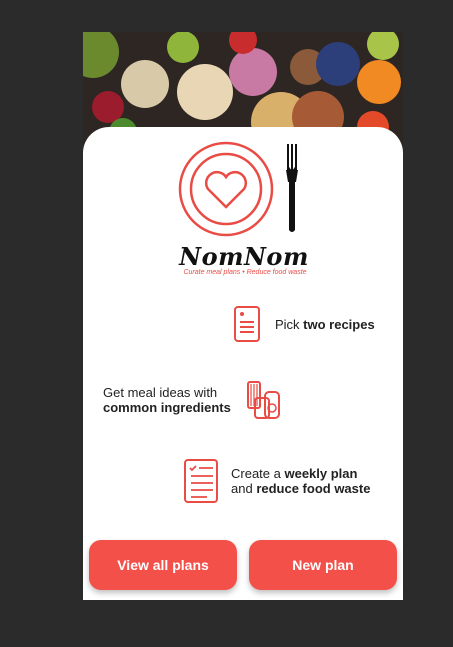  Describe the element at coordinates (323, 565) in the screenshot. I see `new-plan-button: New plan` at that location.